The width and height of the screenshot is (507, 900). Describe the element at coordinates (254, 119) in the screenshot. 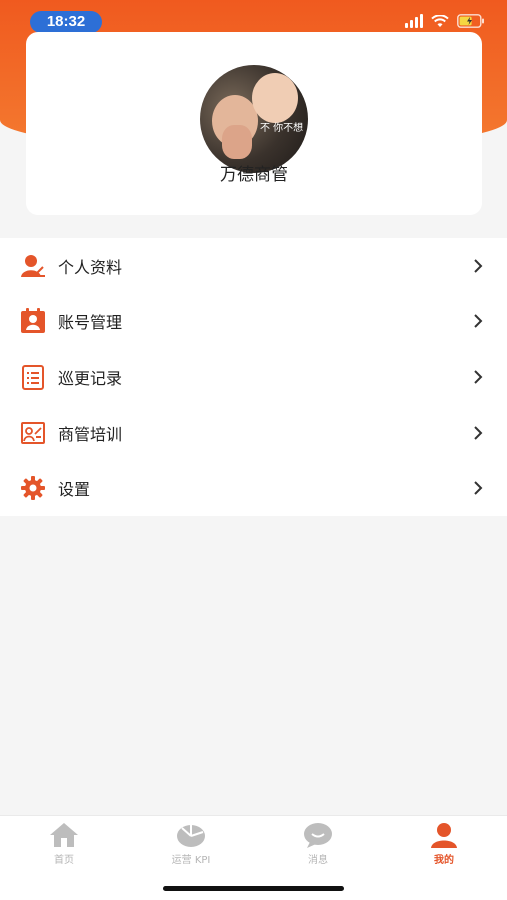

I see `avatar: 不 你不想` at that location.